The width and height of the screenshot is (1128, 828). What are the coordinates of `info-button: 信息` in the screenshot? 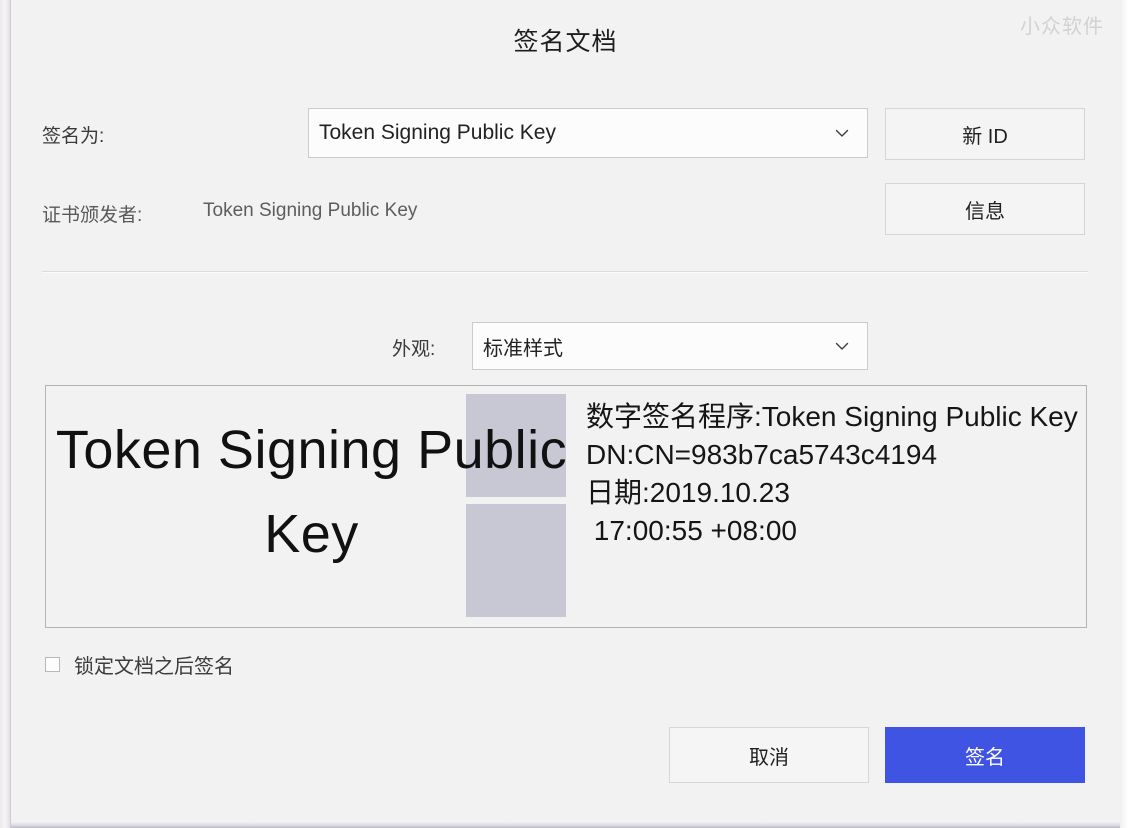 It's located at (985, 209).